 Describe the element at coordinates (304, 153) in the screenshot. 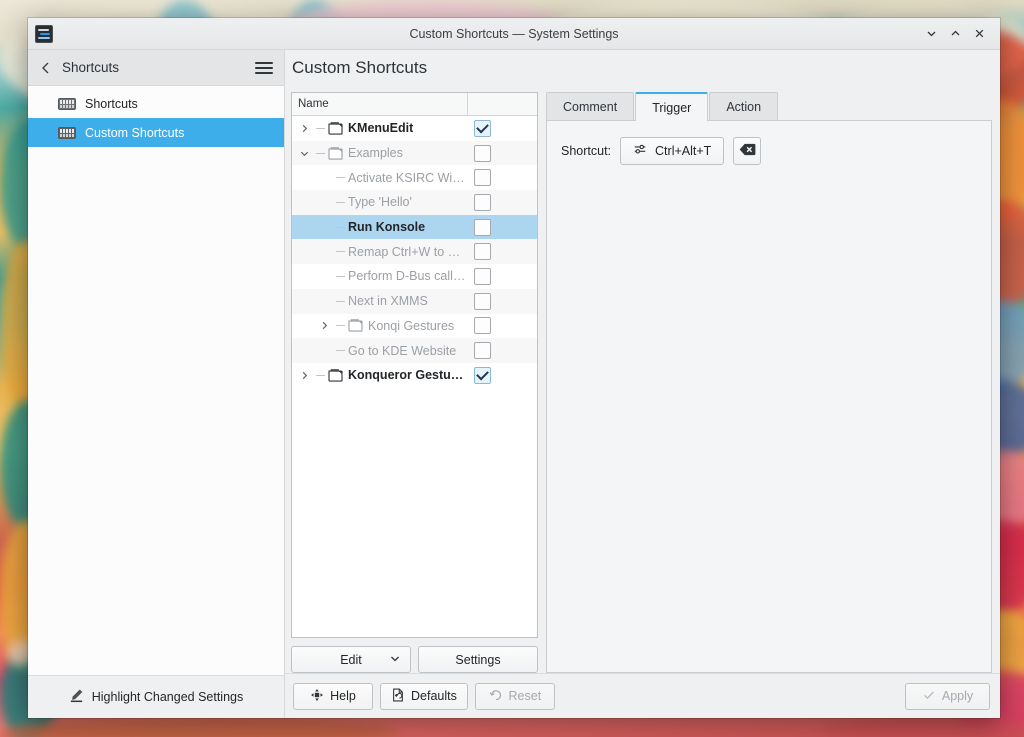

I see `chevron-down-icon` at that location.